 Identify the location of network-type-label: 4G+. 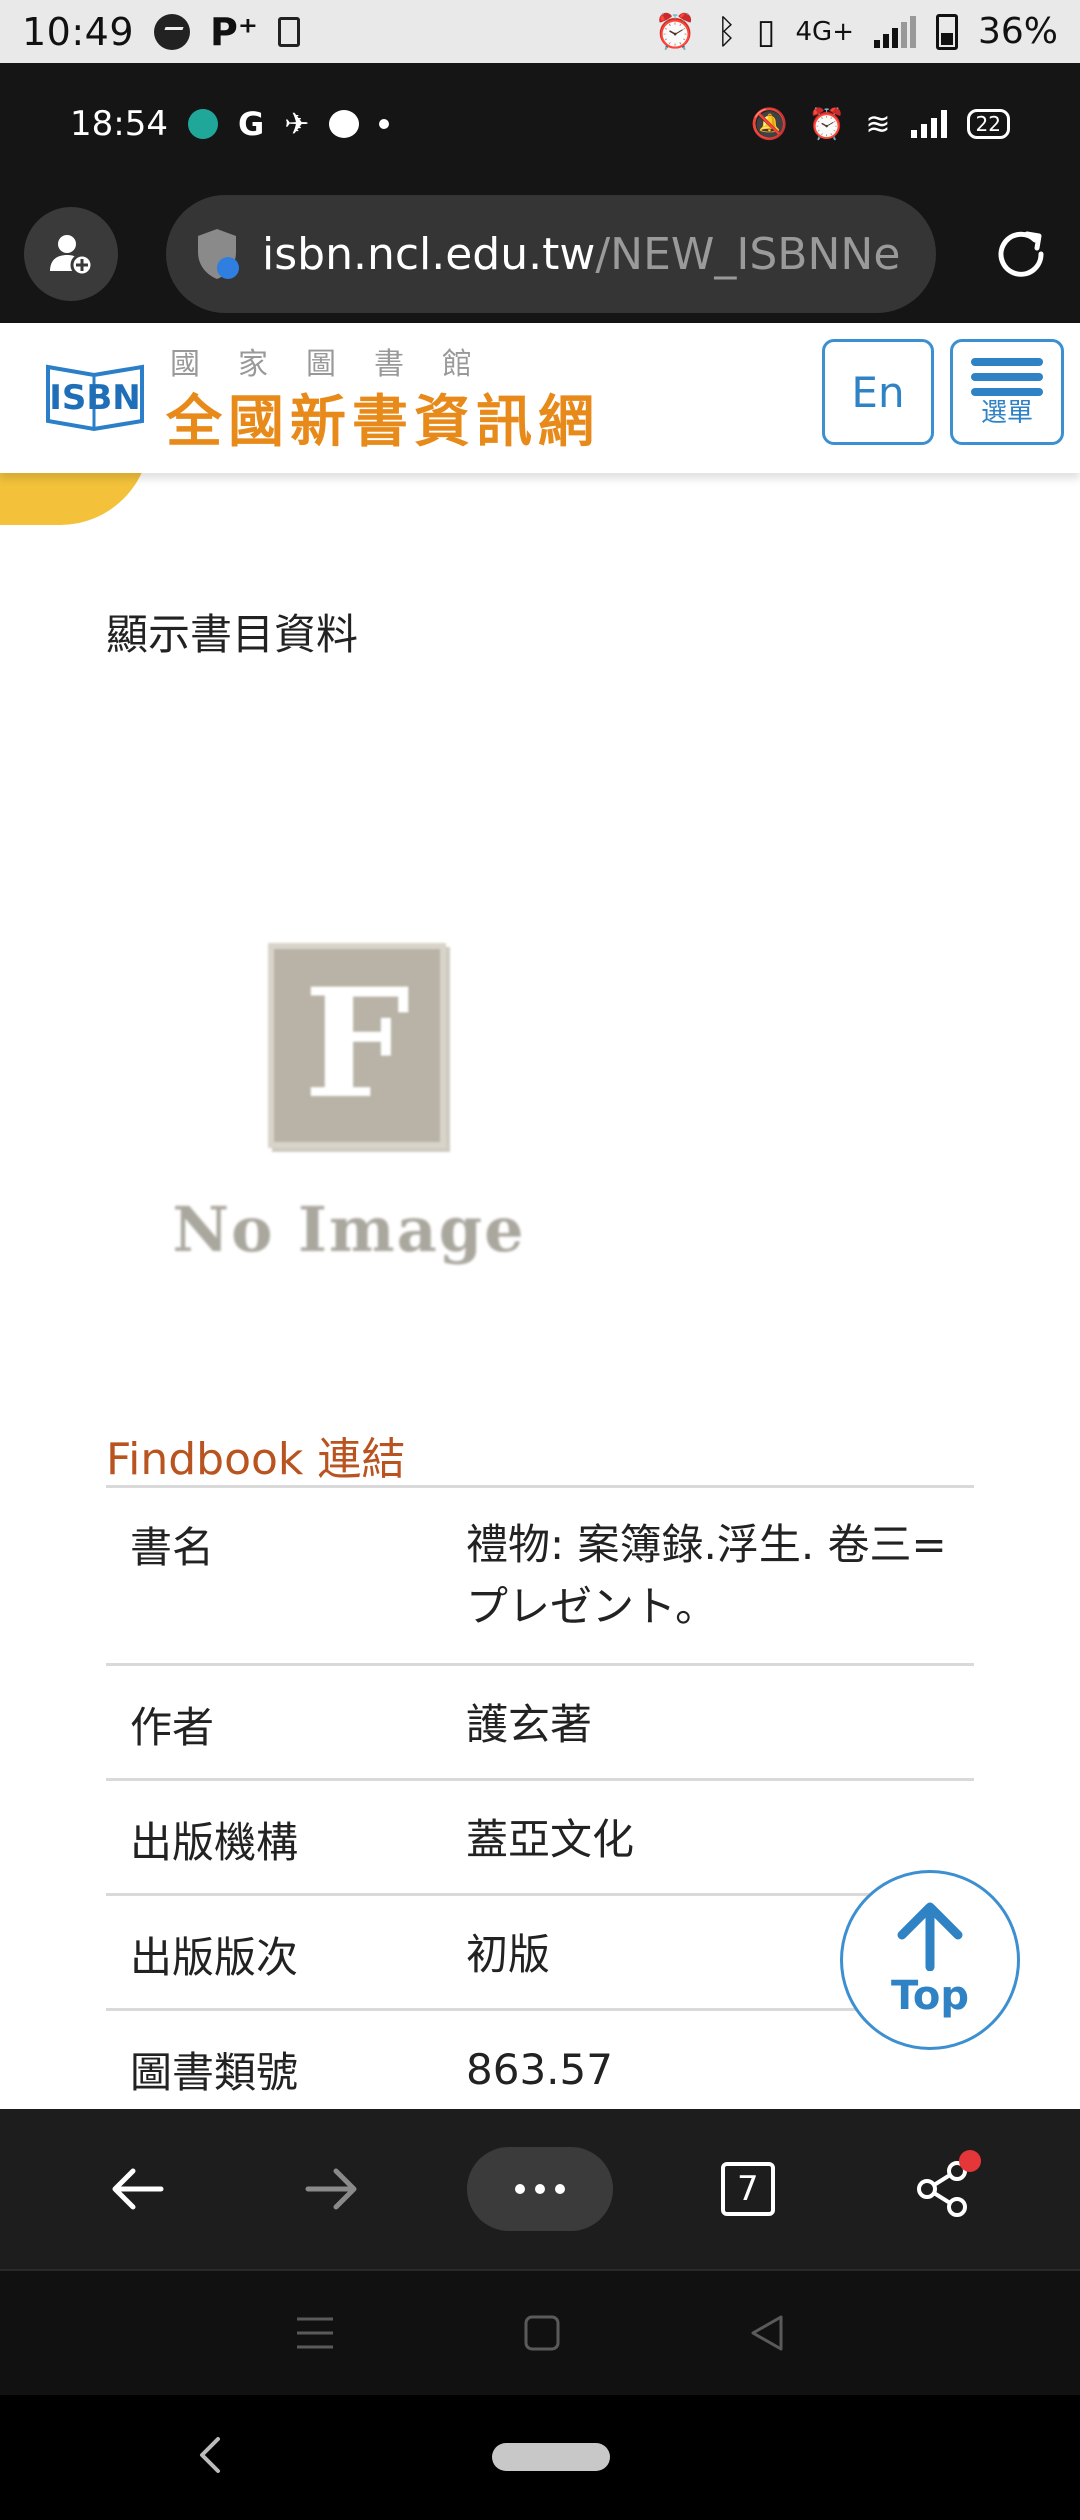
(824, 31).